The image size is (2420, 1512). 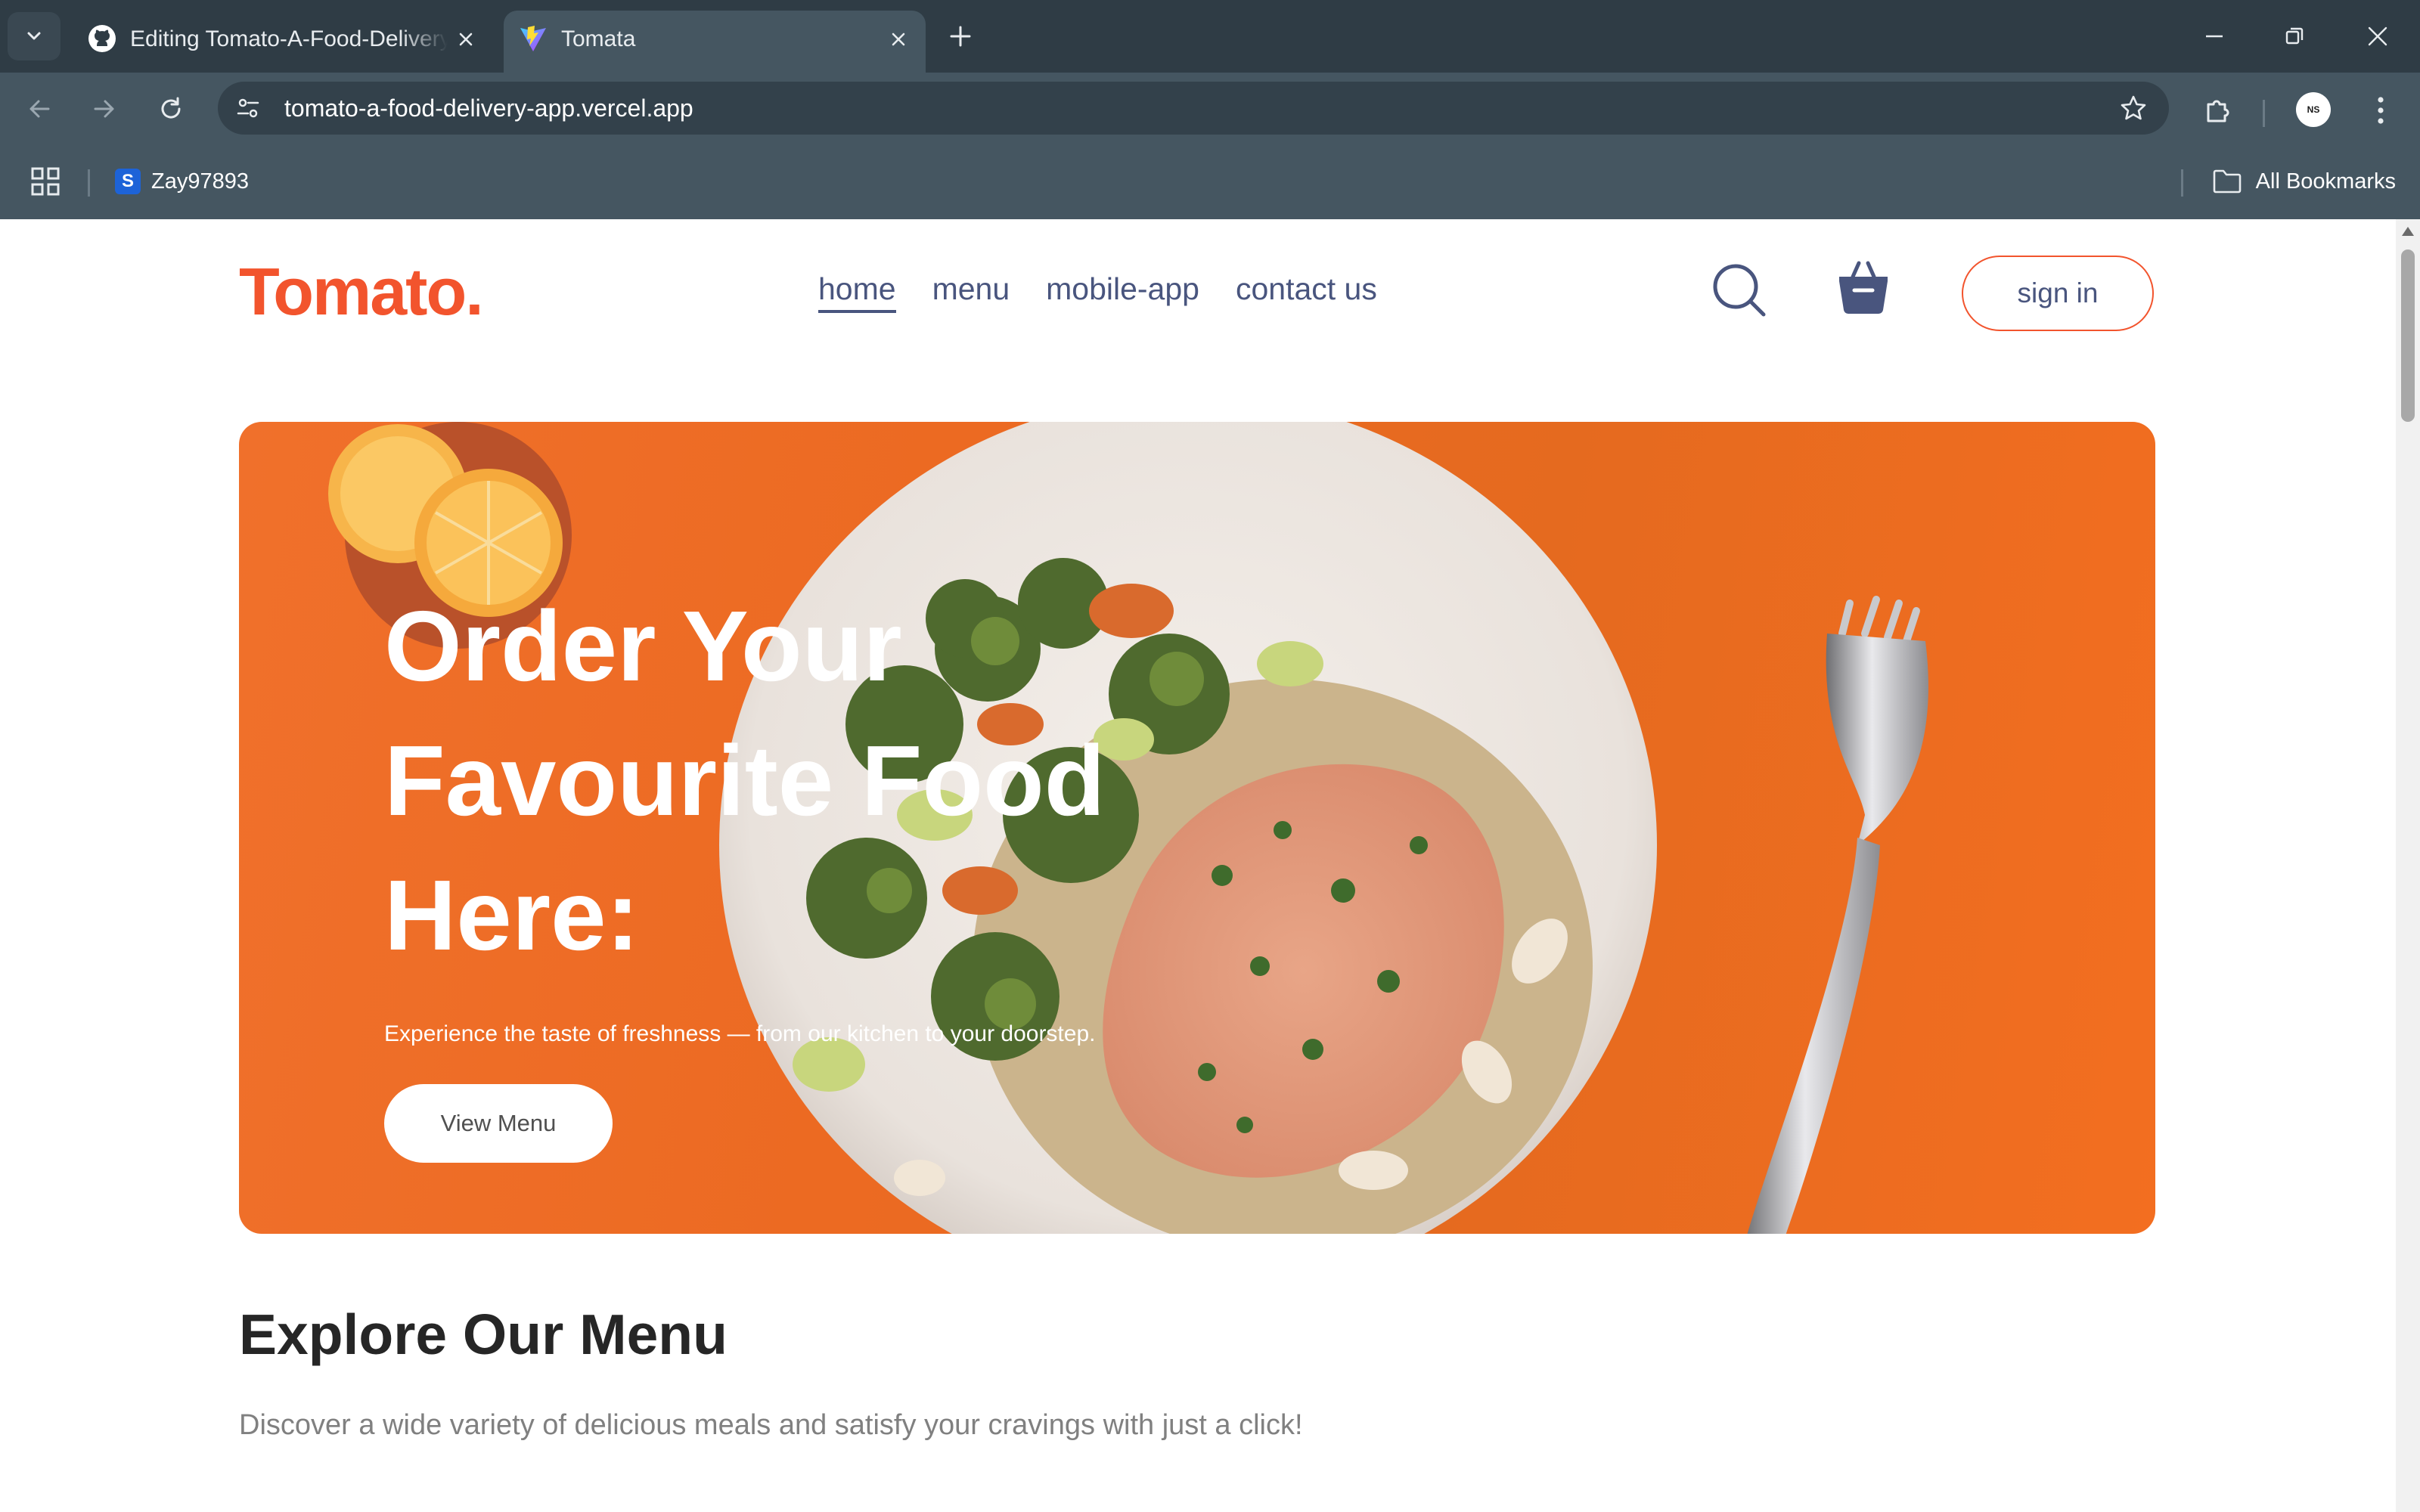 What do you see at coordinates (715, 42) in the screenshot?
I see `tab-tomata: Tomata` at bounding box center [715, 42].